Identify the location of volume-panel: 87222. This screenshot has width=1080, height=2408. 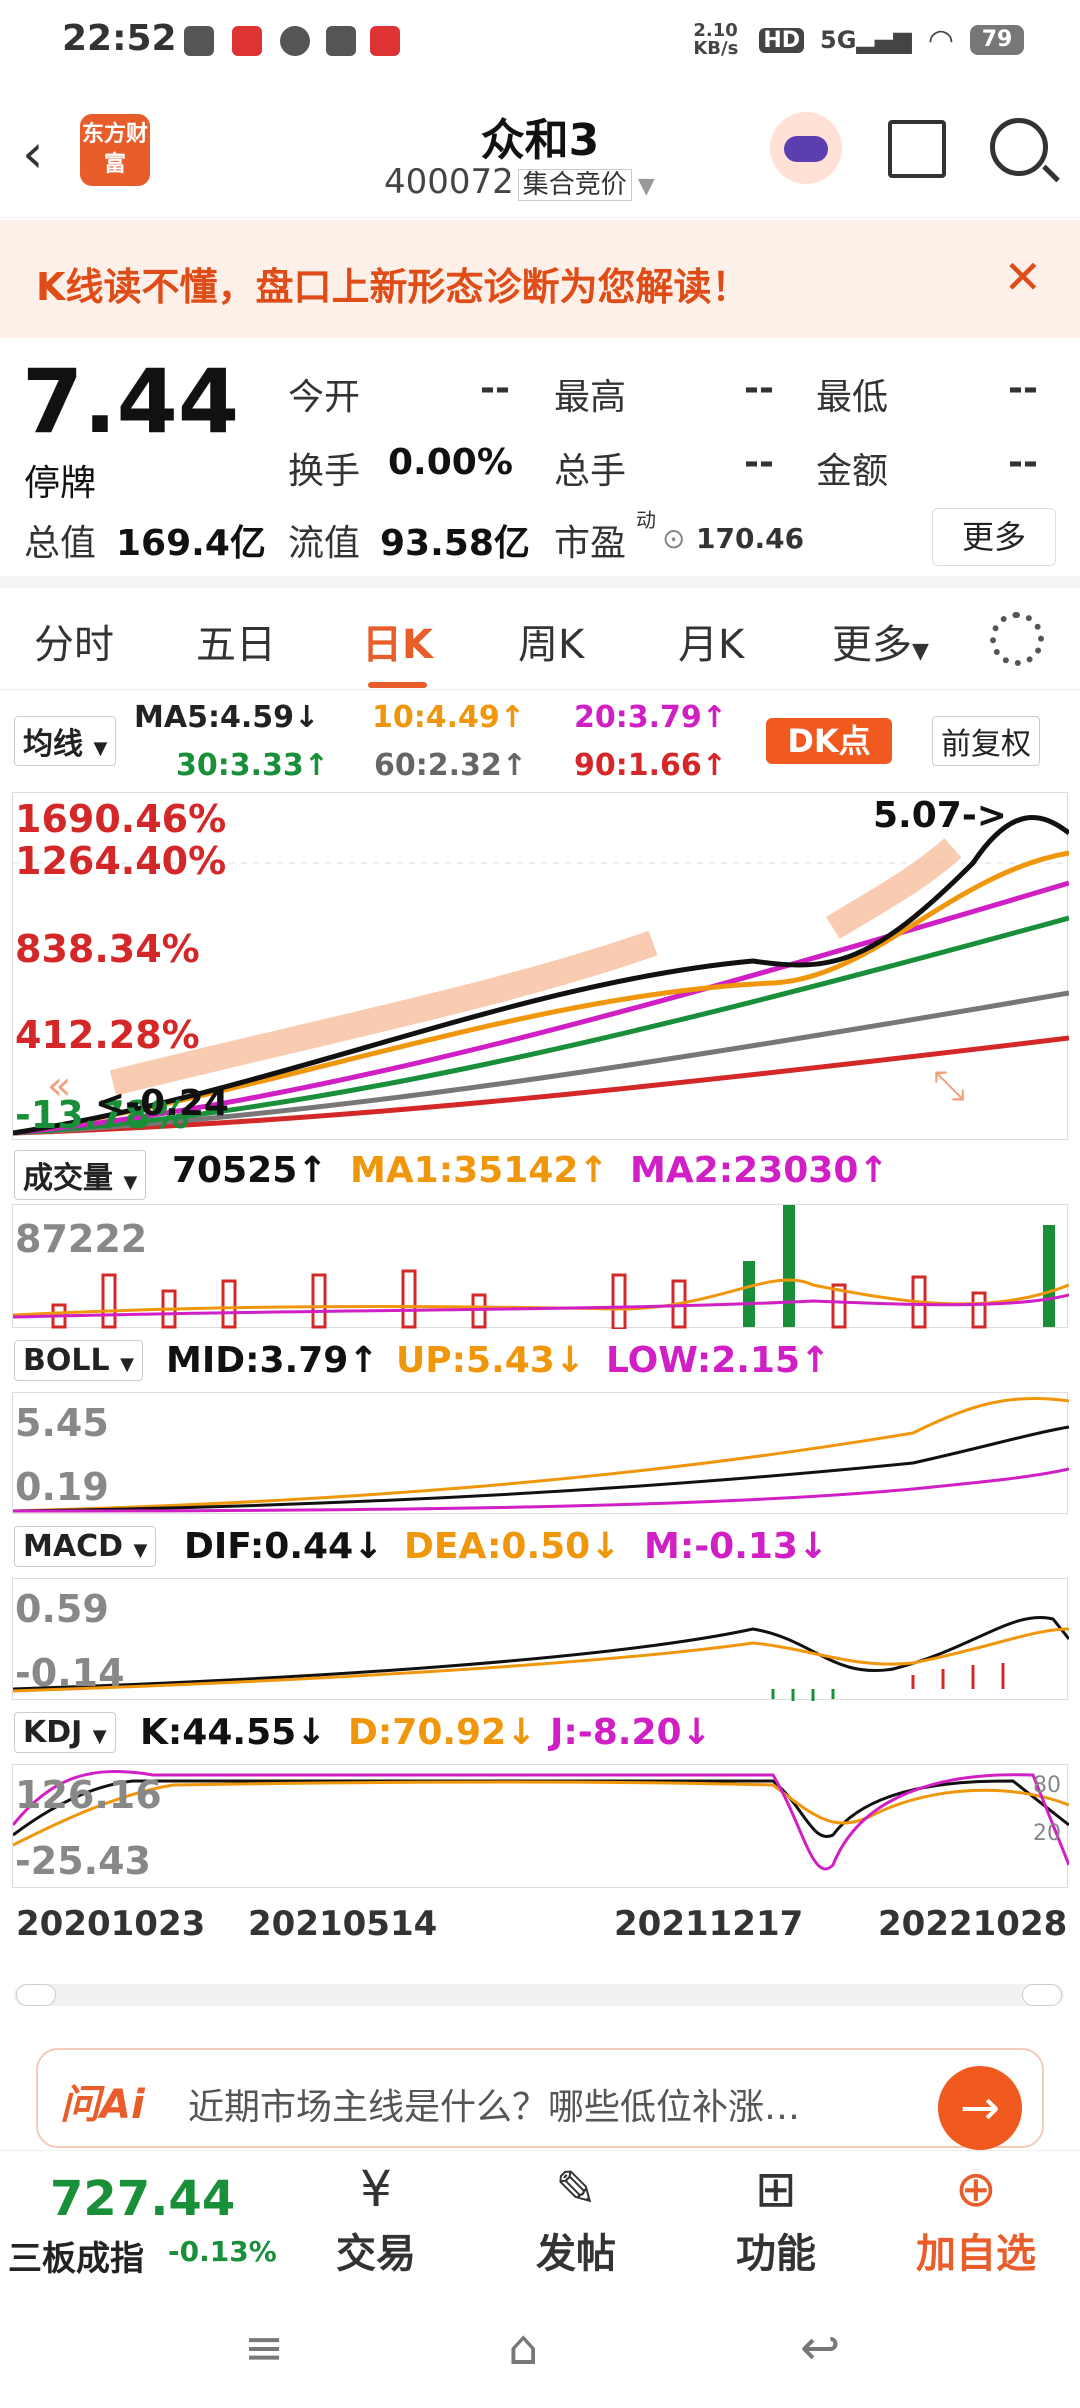
(540, 1266).